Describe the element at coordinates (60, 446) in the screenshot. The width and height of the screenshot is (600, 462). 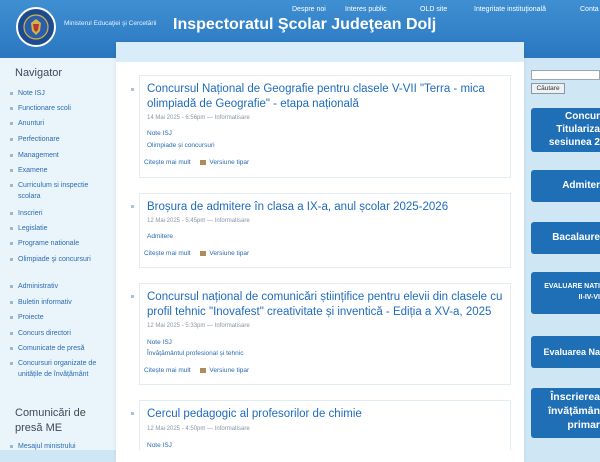
I see `sidebar-item-mesajul-ministrului: Mesajul ministrului` at that location.